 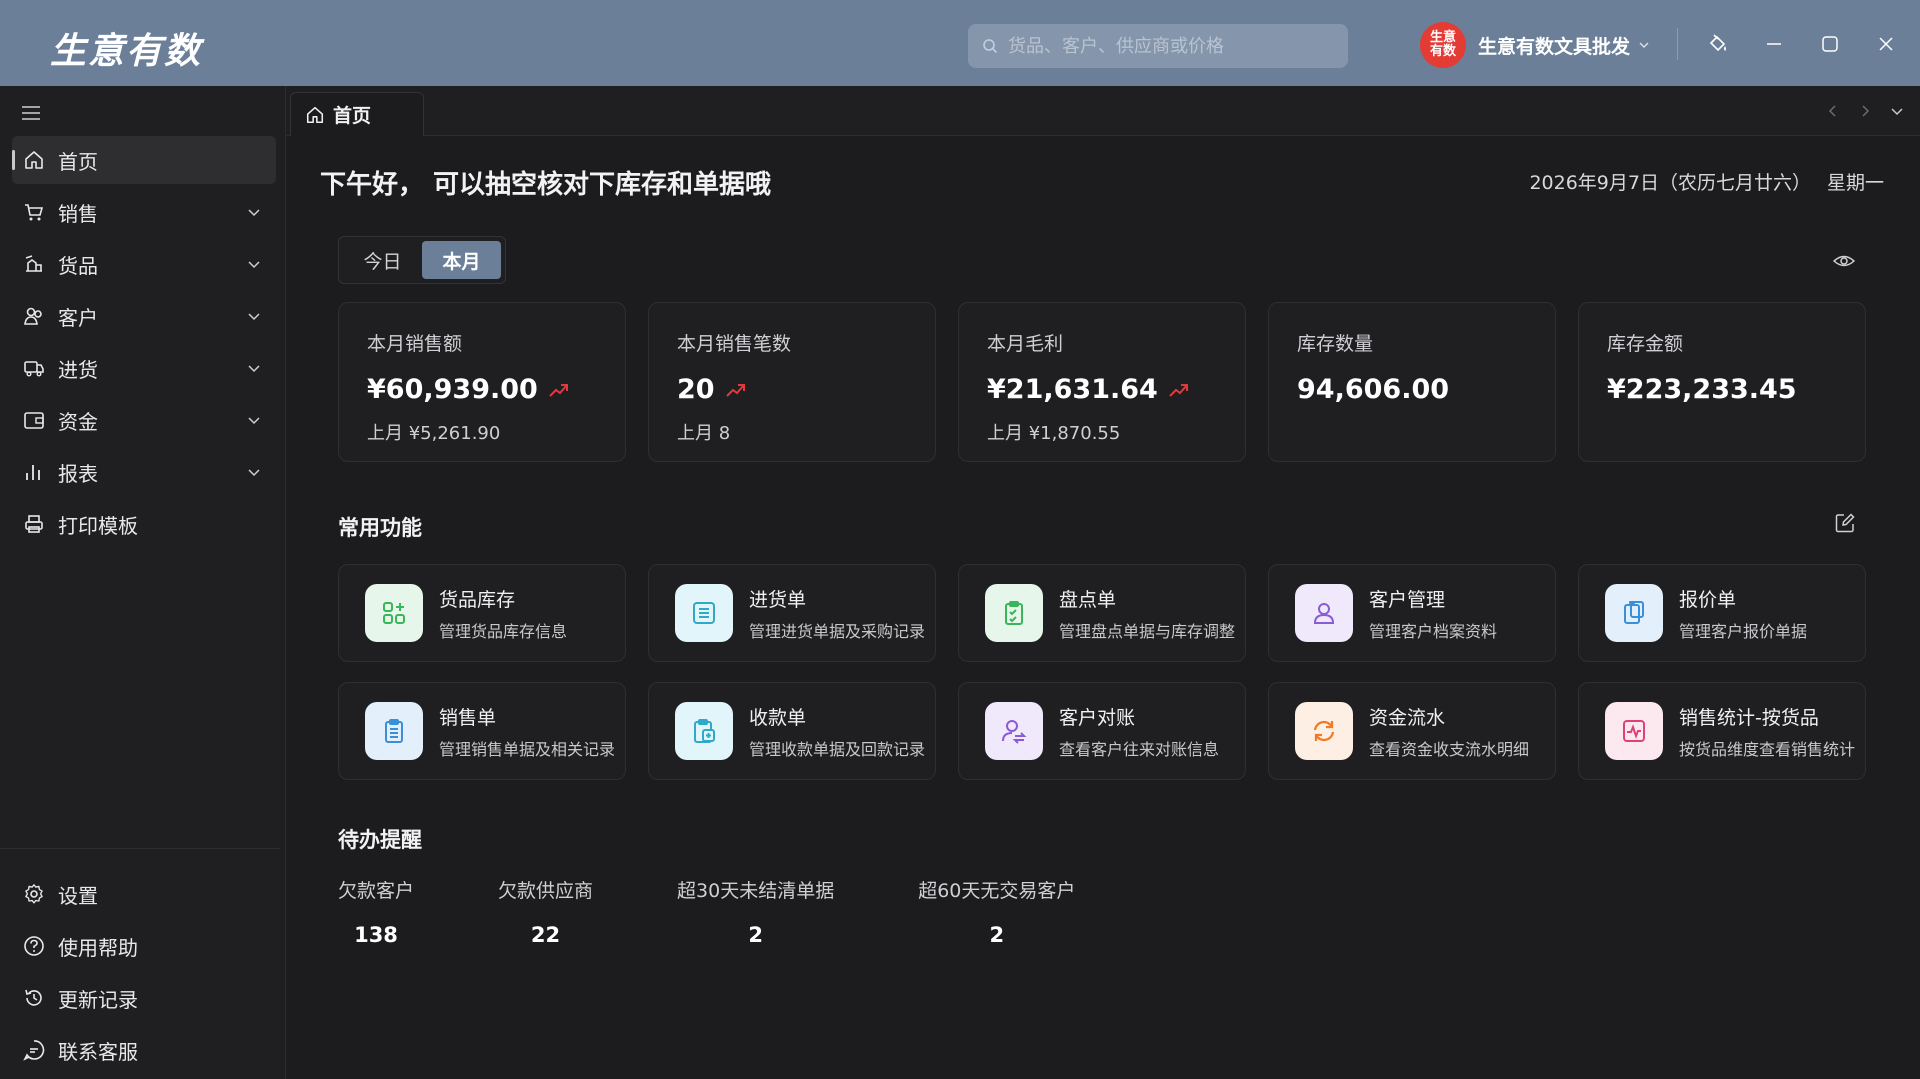 I want to click on eye-icon, so click(x=1844, y=261).